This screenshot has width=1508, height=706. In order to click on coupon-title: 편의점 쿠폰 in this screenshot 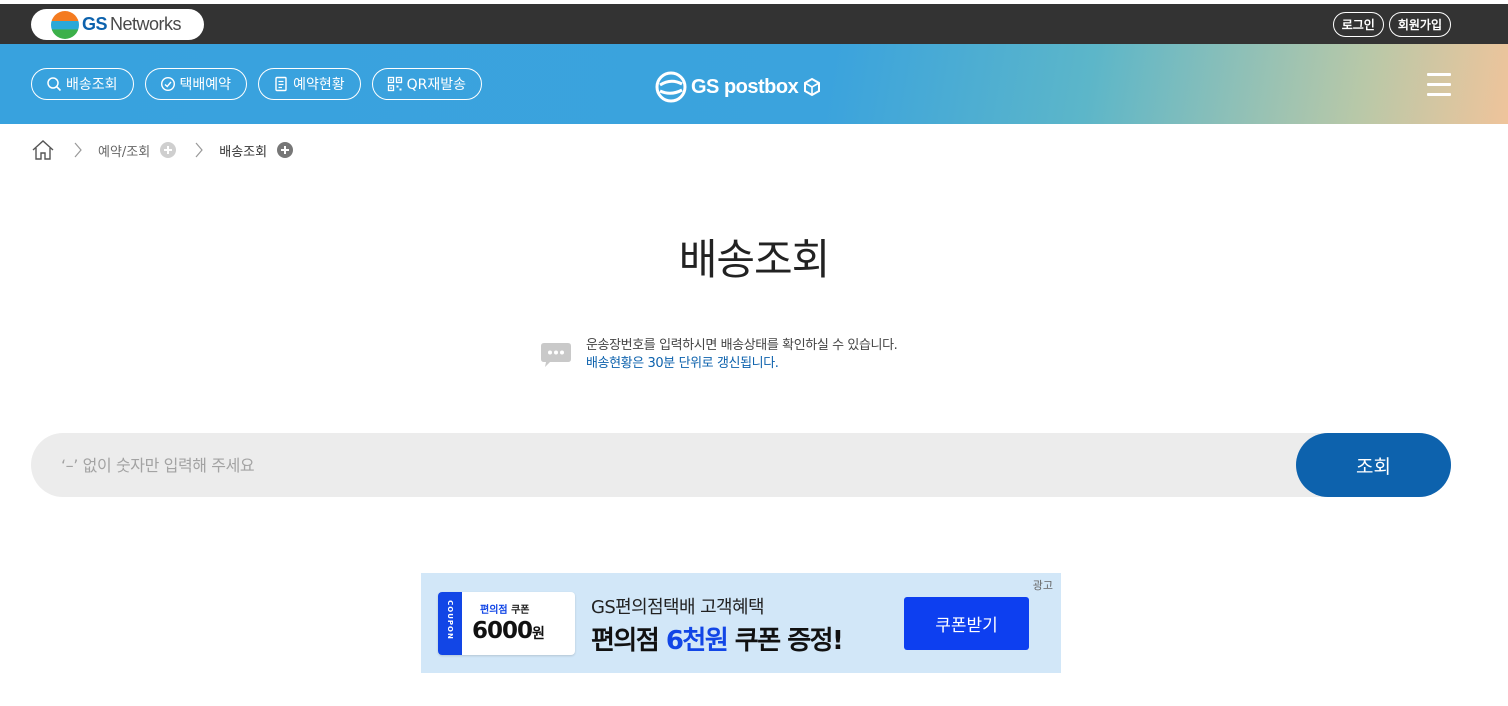, I will do `click(505, 608)`.